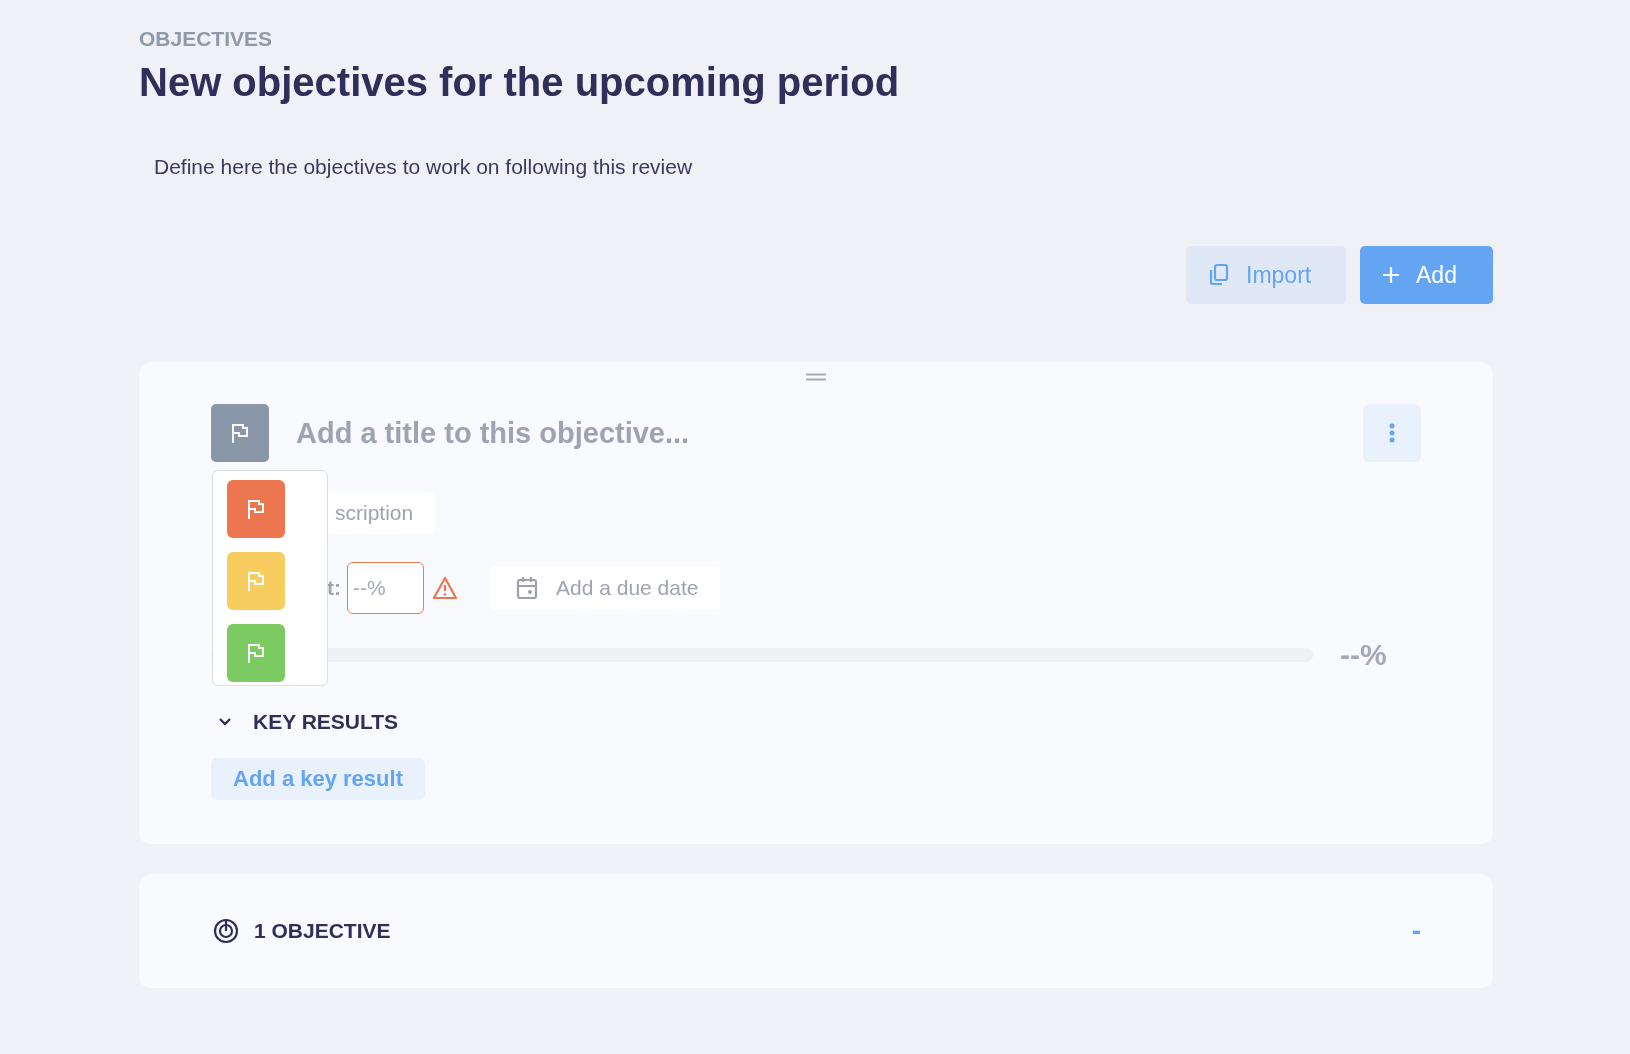 Image resolution: width=1630 pixels, height=1054 pixels. What do you see at coordinates (445, 588) in the screenshot?
I see `warning-icon` at bounding box center [445, 588].